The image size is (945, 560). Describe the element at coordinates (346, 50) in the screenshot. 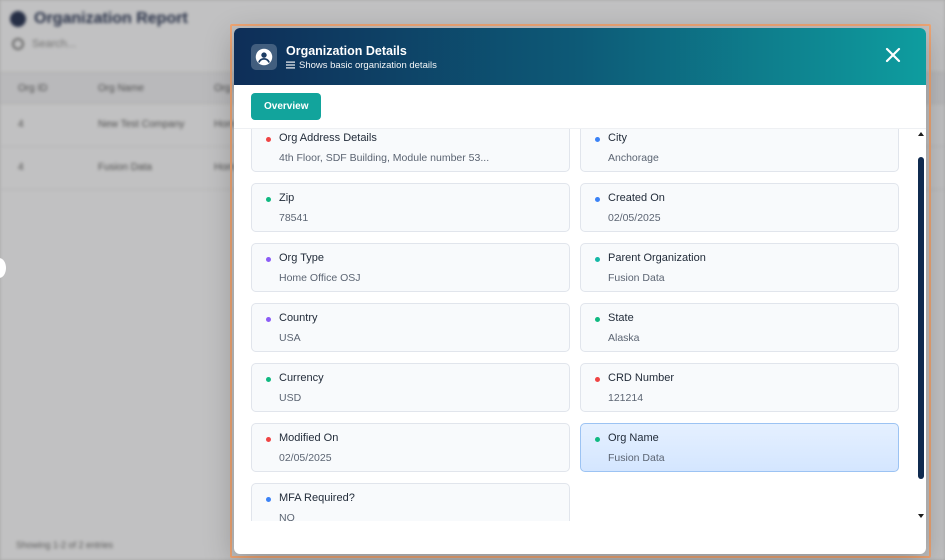

I see `modal-title: Organization Details` at that location.